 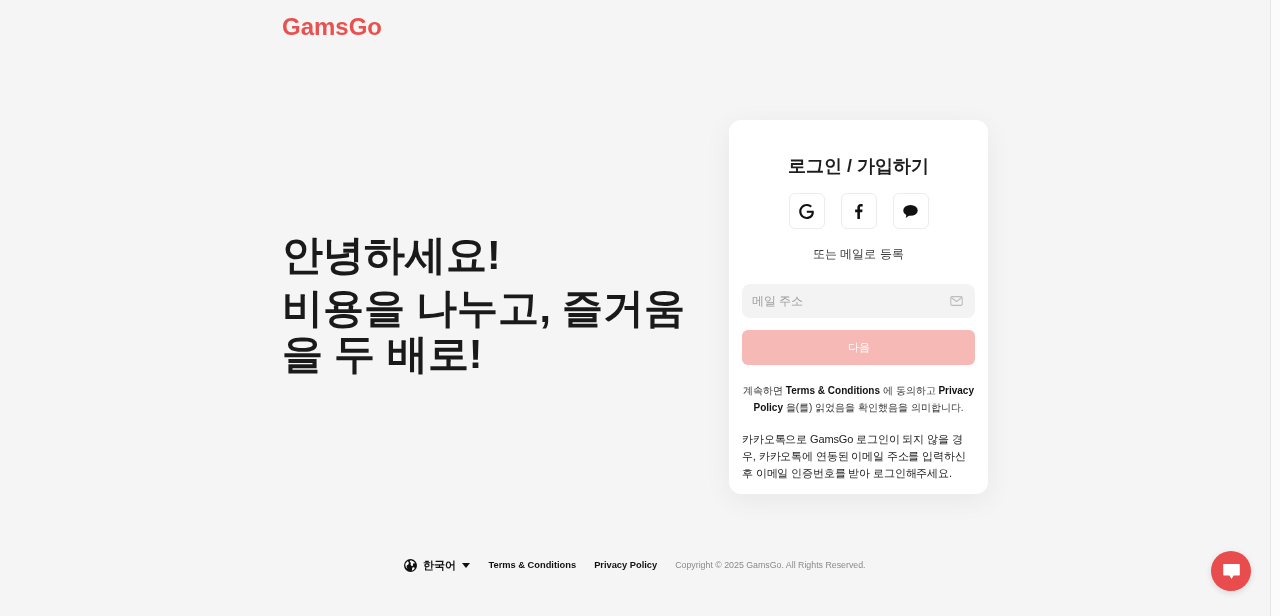 I want to click on greeting-heading: 안녕하세요!, so click(x=391, y=255).